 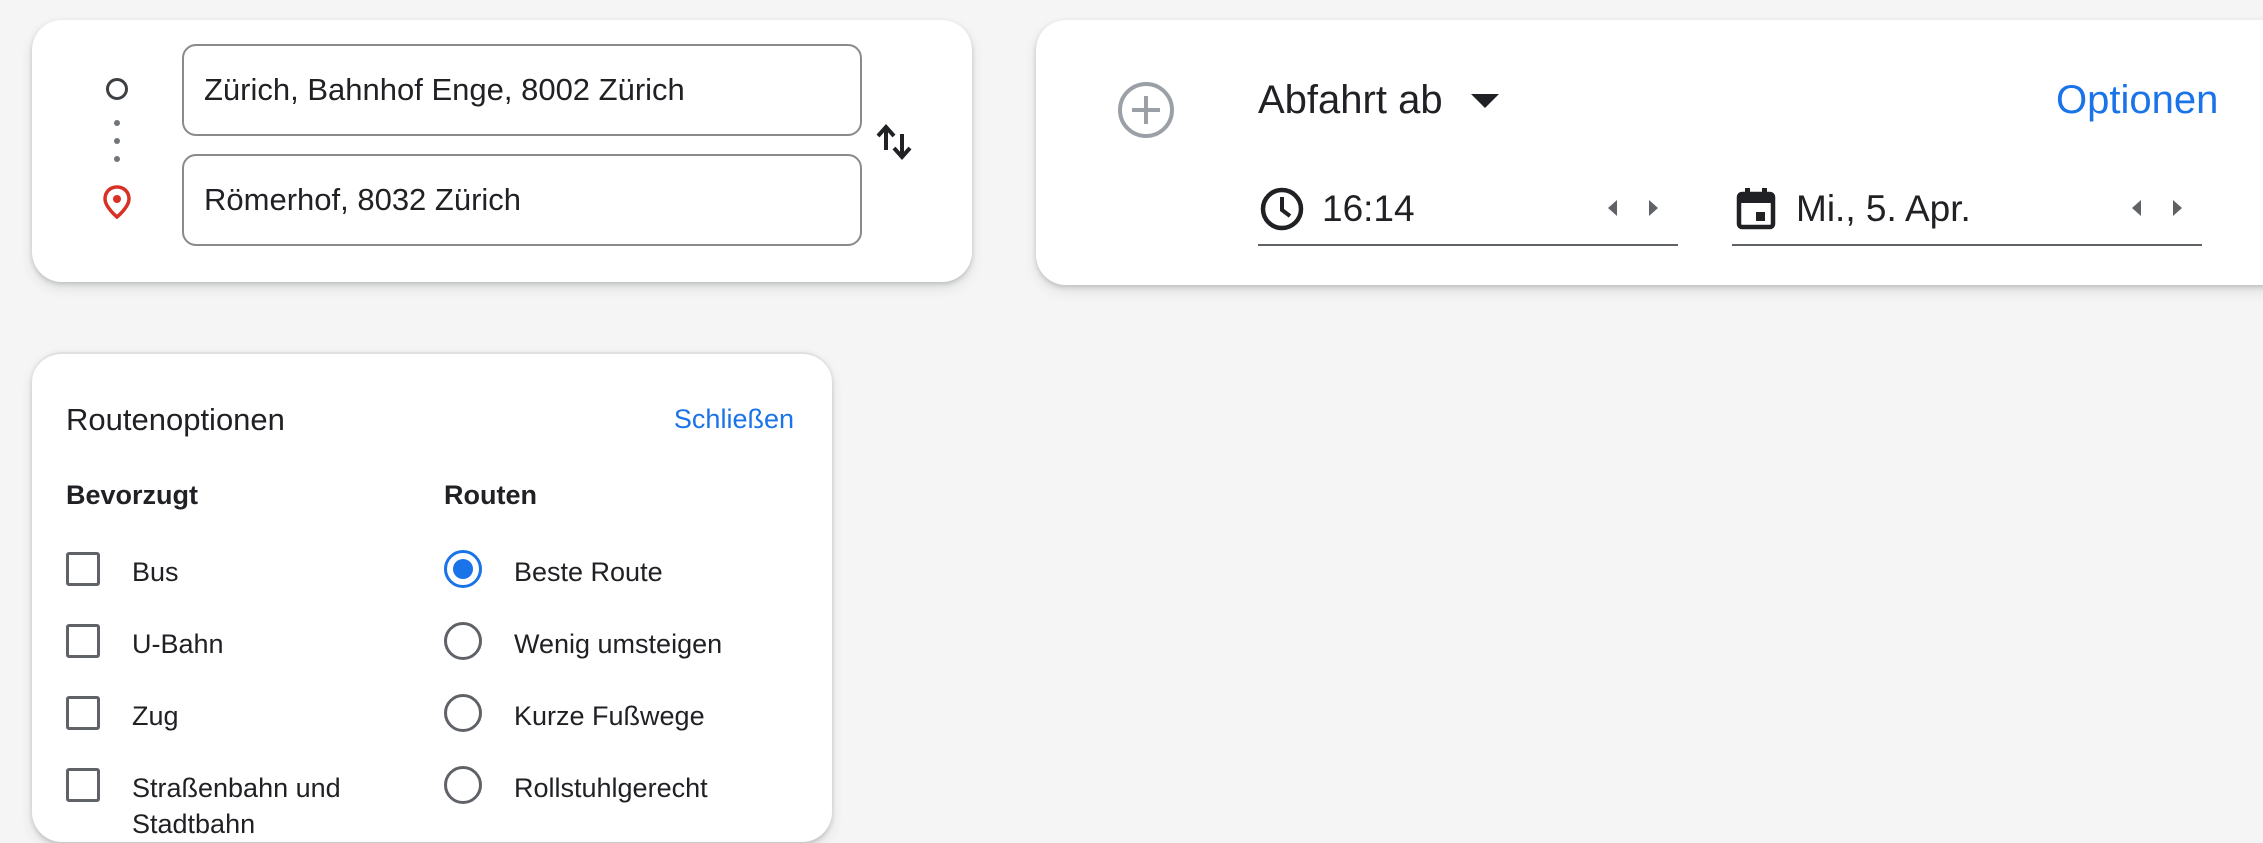 What do you see at coordinates (463, 569) in the screenshot?
I see `radio-best-route` at bounding box center [463, 569].